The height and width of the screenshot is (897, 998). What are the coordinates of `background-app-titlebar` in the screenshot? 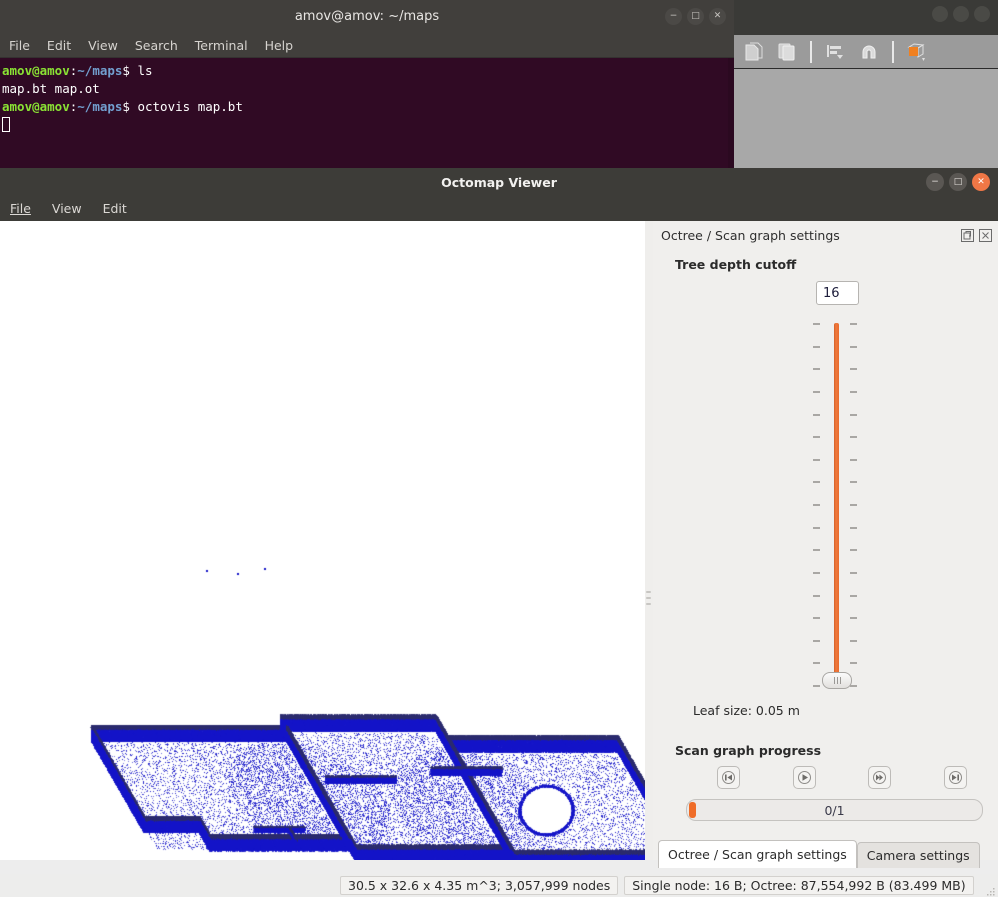 It's located at (849, 17).